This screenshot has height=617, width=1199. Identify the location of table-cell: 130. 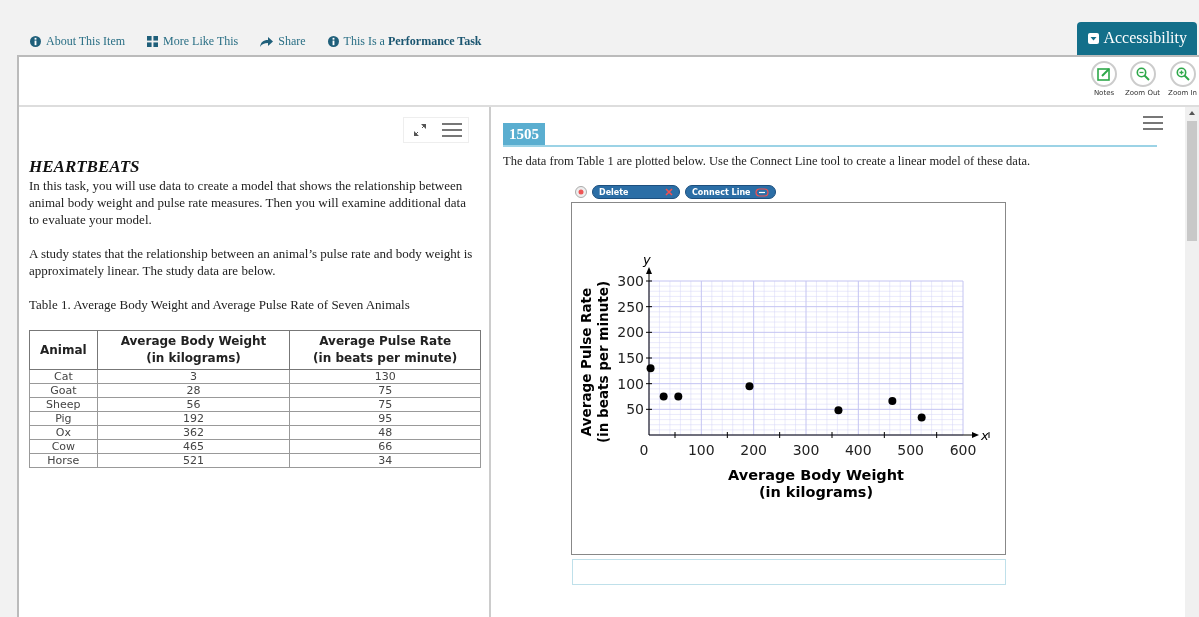
(385, 376).